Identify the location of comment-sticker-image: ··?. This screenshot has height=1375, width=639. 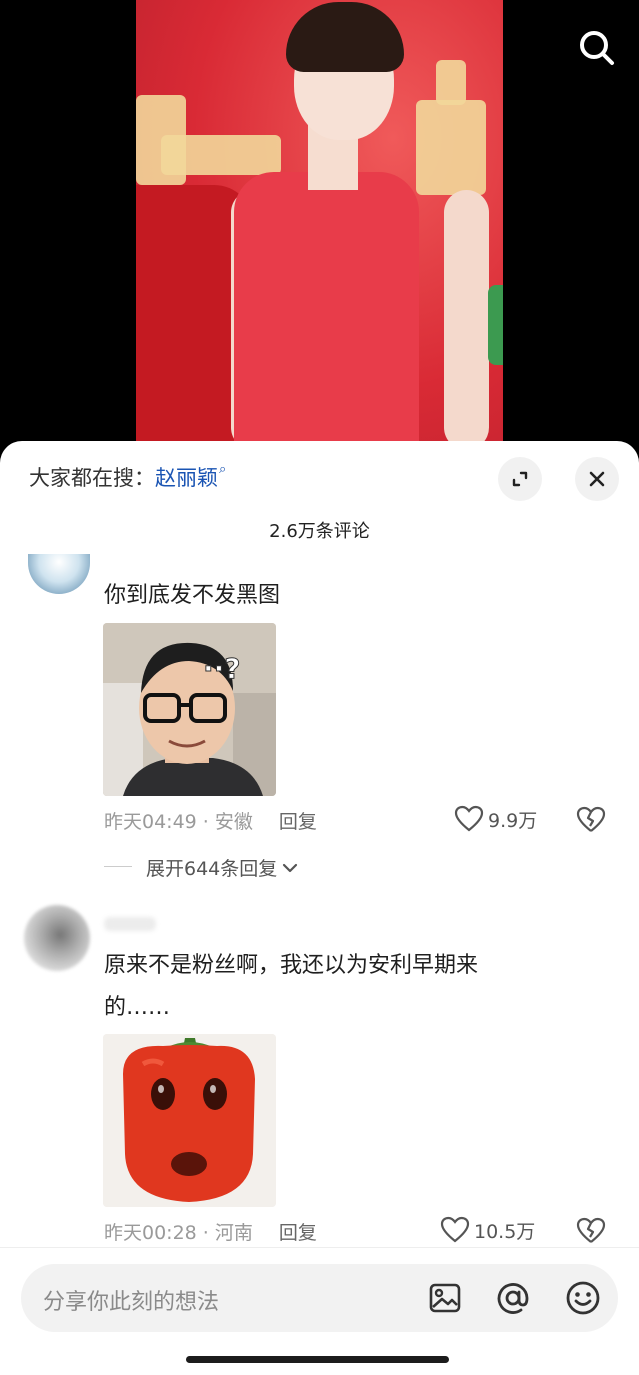
(189, 709).